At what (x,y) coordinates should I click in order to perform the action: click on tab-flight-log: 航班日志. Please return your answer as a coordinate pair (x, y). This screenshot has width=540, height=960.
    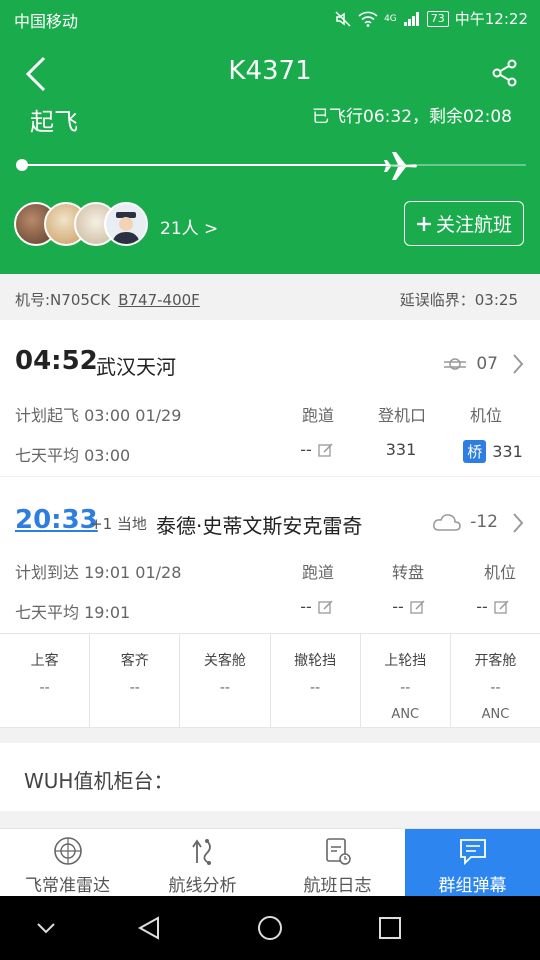
    Looking at the image, I should click on (337, 862).